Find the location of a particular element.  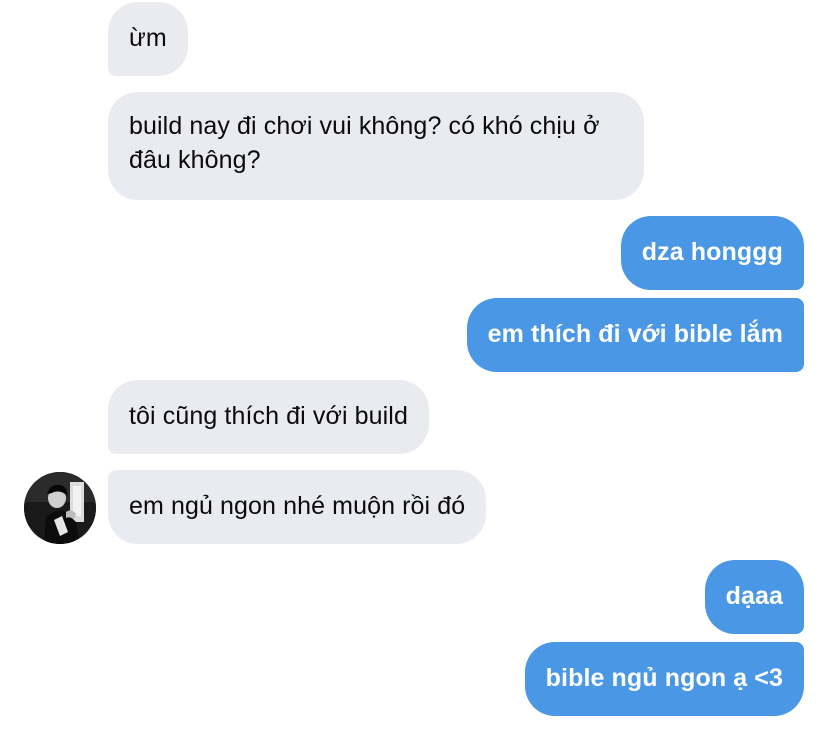

message-bubble-outgoing: em thích đi với bible lắm is located at coordinates (635, 335).